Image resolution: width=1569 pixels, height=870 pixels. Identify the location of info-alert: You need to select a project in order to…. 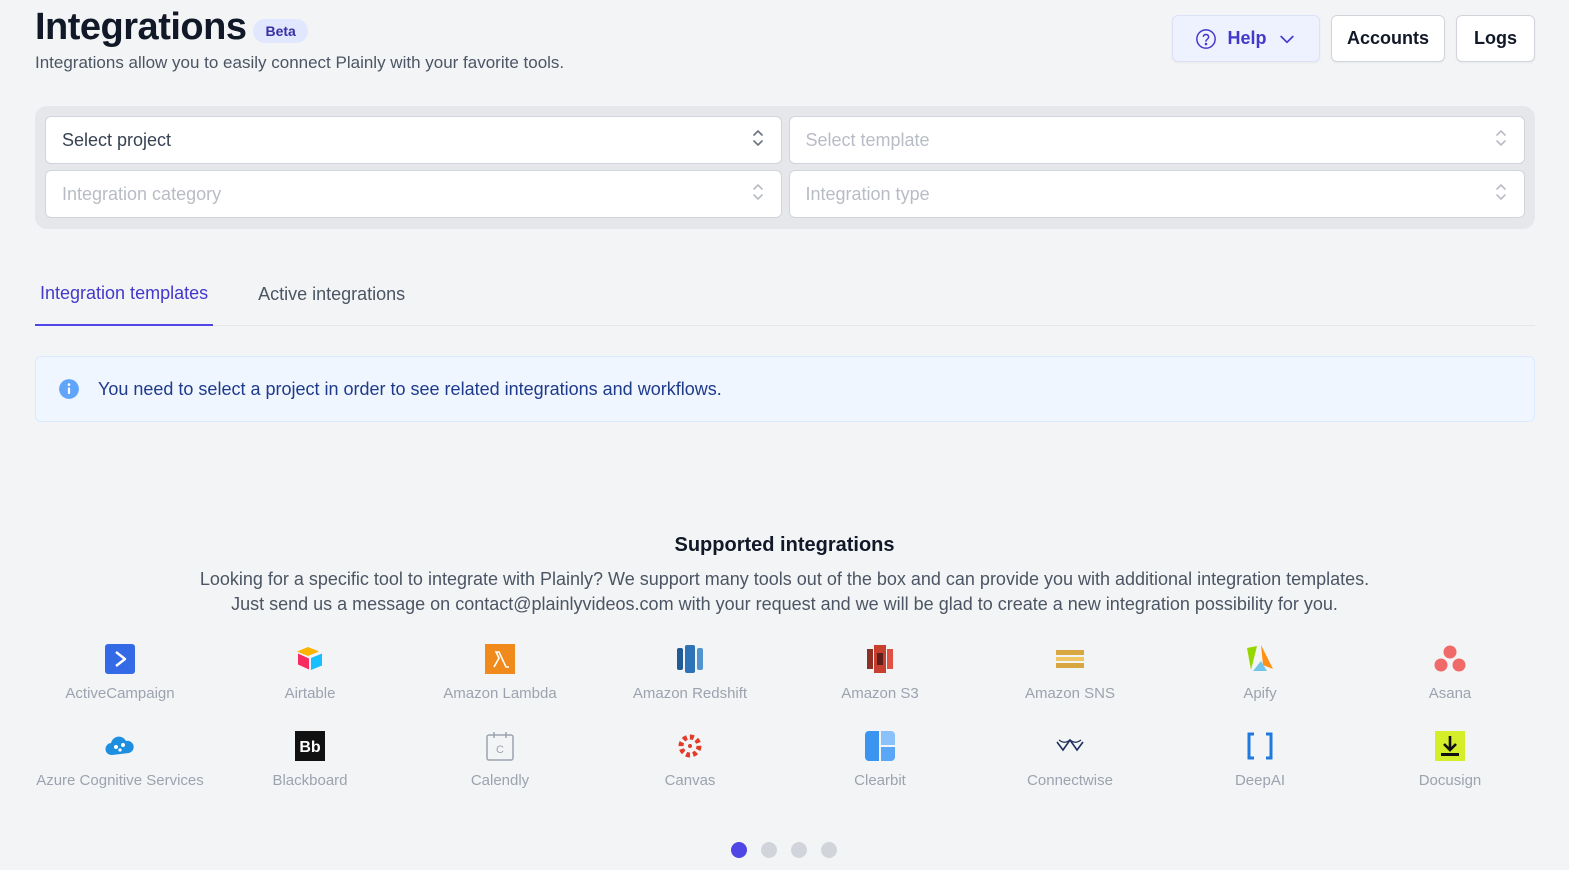
(785, 389).